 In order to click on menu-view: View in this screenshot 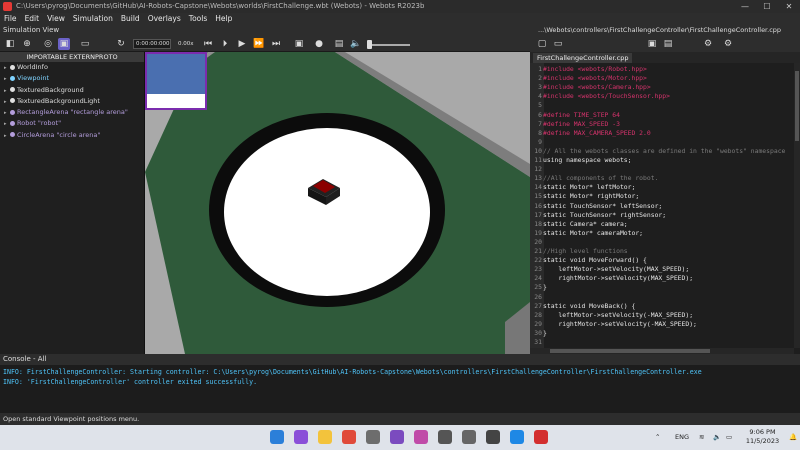, I will do `click(56, 19)`.